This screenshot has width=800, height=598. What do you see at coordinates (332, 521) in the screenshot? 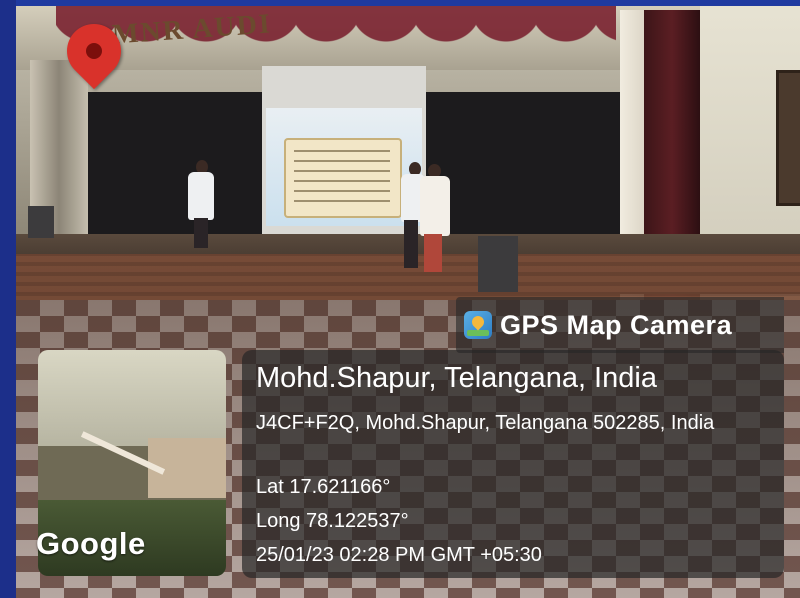
I see `longitude: Long 78.122537°` at bounding box center [332, 521].